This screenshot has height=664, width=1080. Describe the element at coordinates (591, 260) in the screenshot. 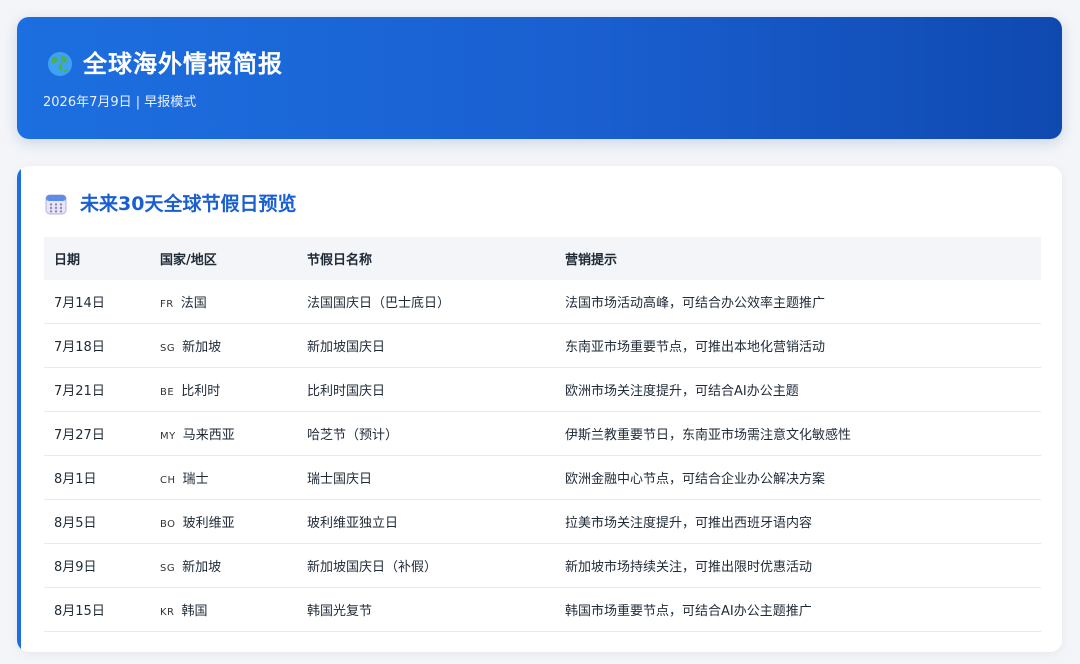

I see `column-header-tip: 营销提示` at that location.